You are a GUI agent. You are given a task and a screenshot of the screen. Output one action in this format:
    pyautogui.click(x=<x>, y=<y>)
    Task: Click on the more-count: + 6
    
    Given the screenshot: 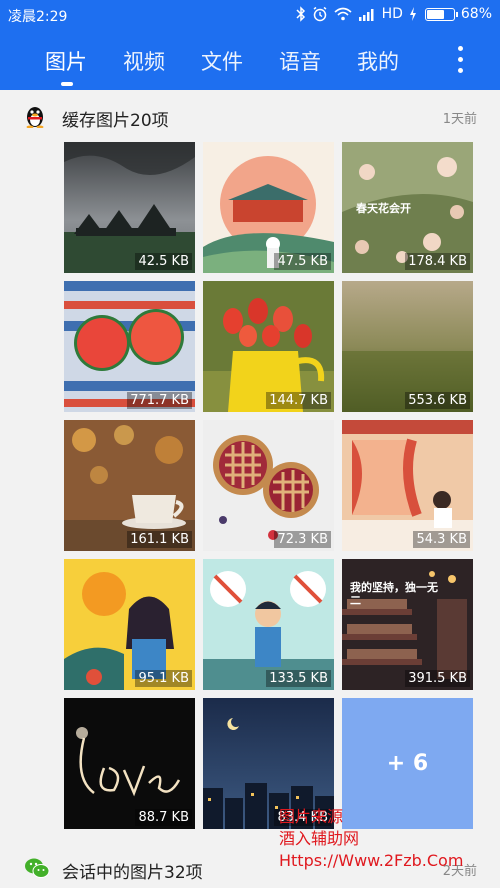 What is the action you would take?
    pyautogui.click(x=407, y=763)
    